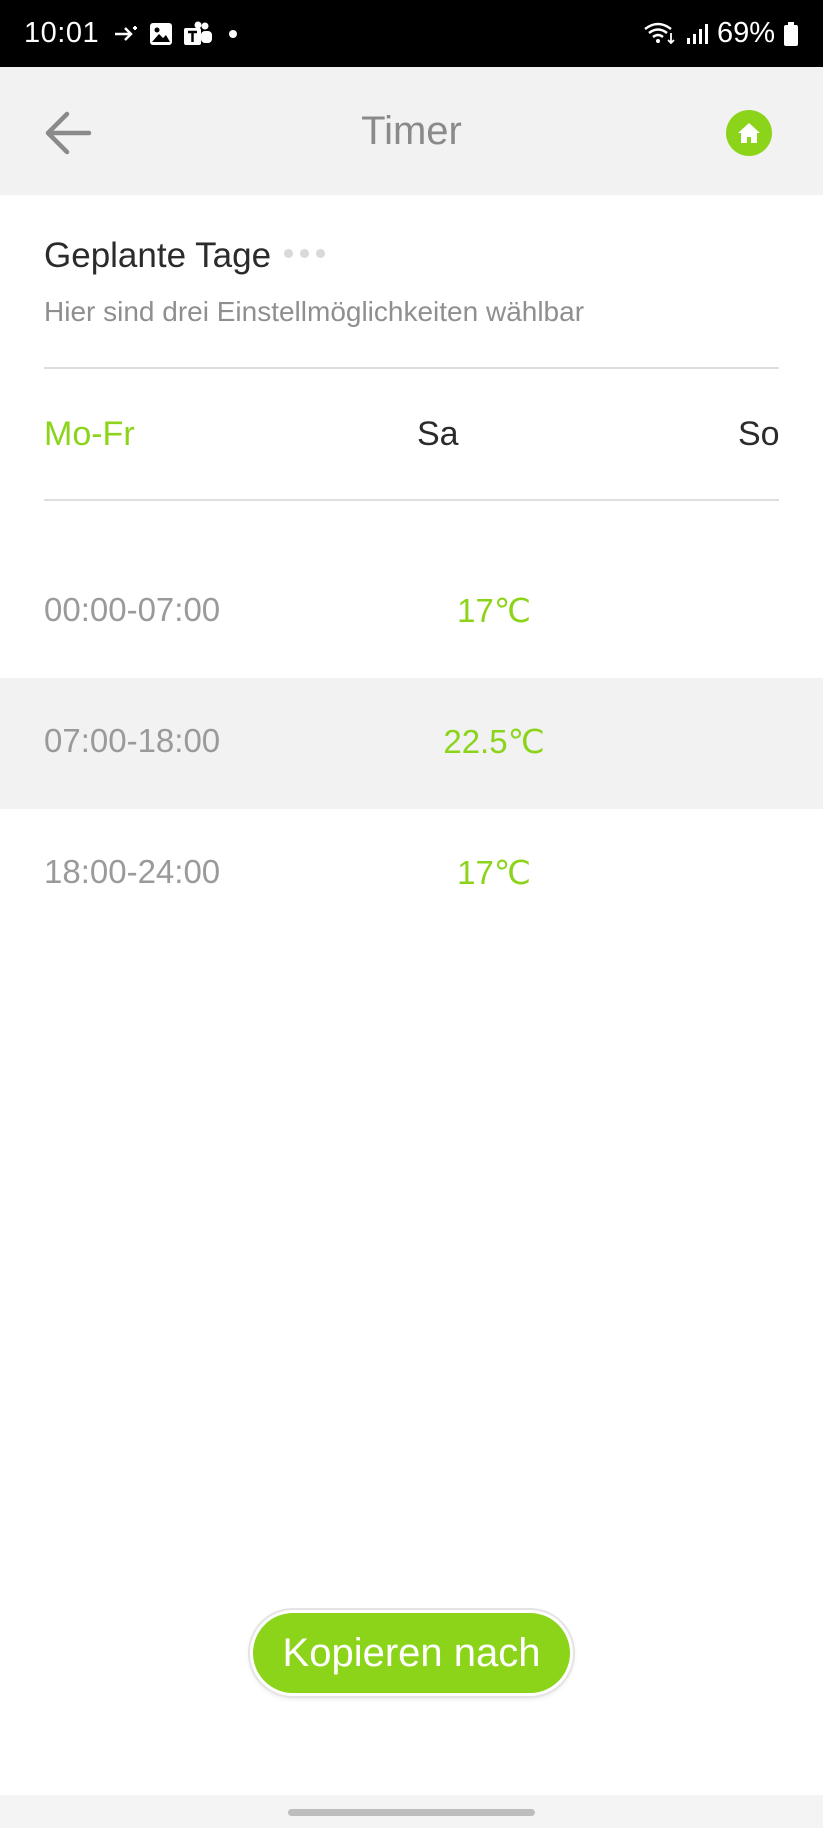 This screenshot has width=823, height=1828. I want to click on schedule-time: 00:00-07:00, so click(132, 609).